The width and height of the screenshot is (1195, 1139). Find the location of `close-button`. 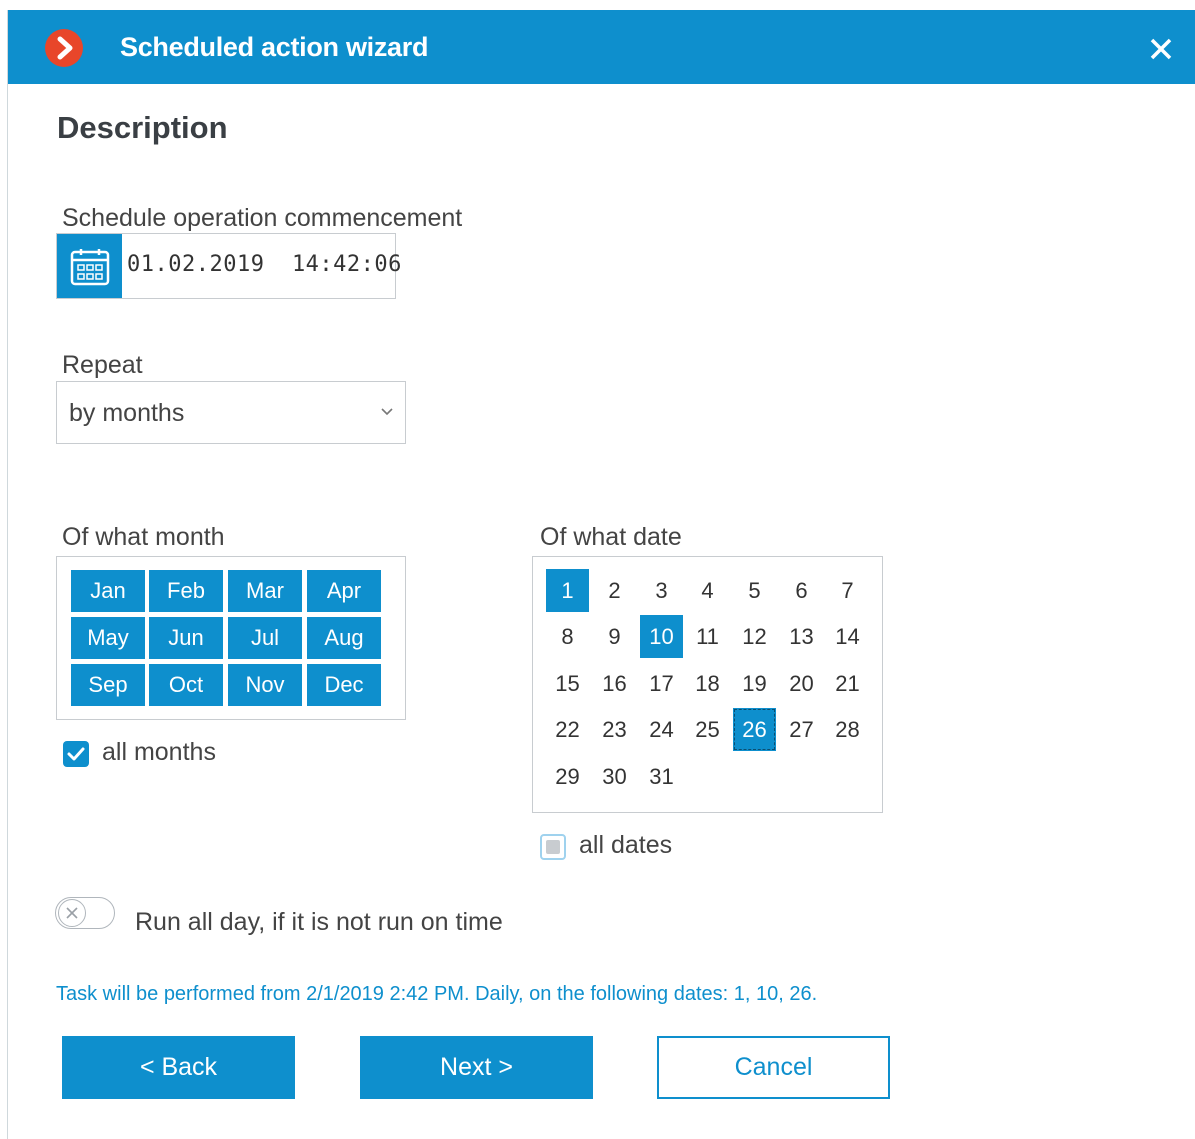

close-button is located at coordinates (1161, 49).